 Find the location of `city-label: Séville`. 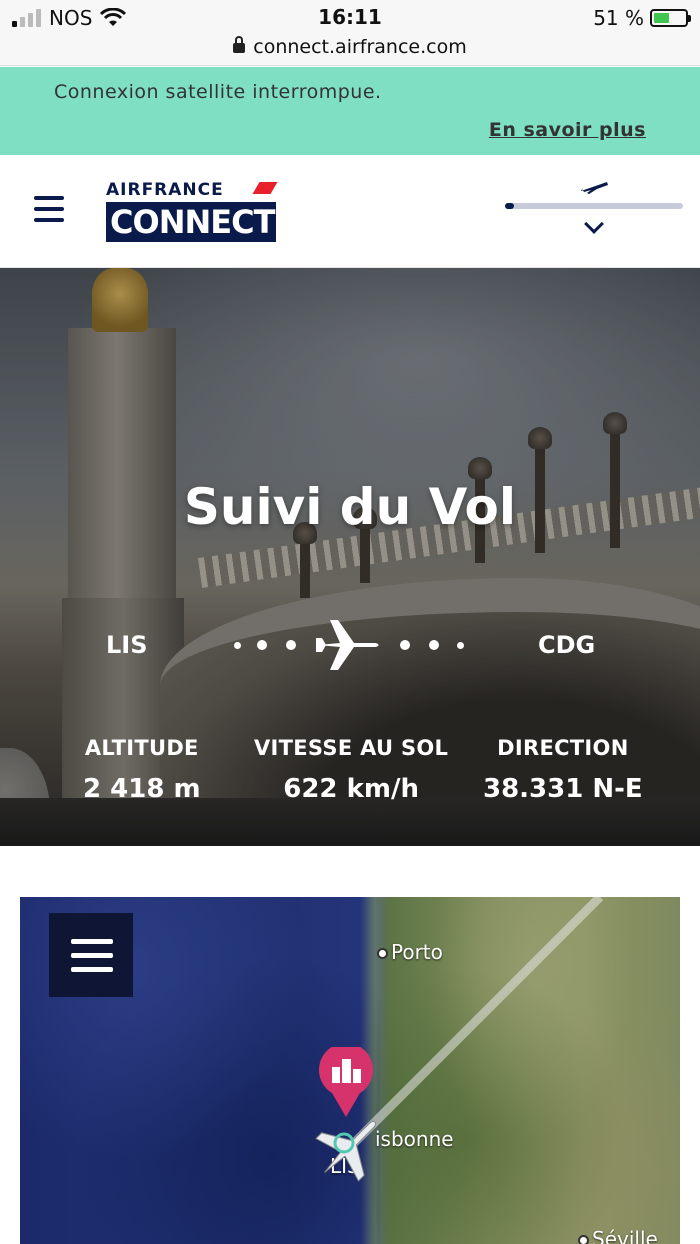

city-label: Séville is located at coordinates (625, 1235).